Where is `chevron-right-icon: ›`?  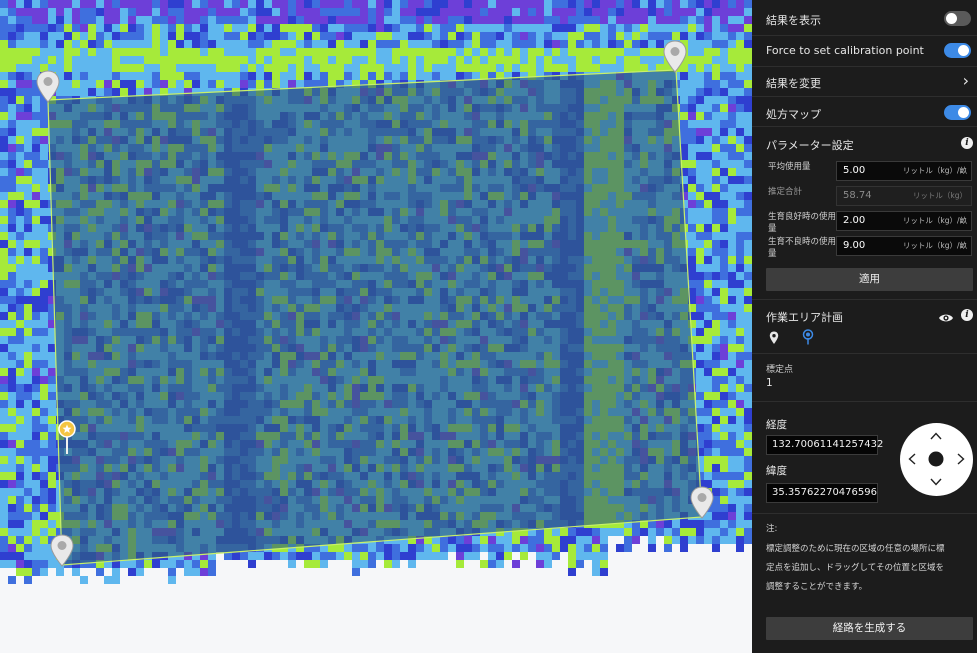
chevron-right-icon: › is located at coordinates (966, 81).